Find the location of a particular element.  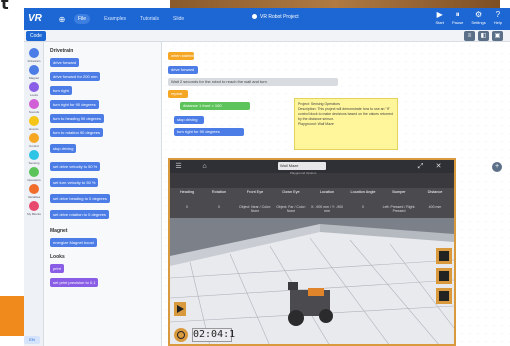

camera-follow-icon is located at coordinates (444, 276).